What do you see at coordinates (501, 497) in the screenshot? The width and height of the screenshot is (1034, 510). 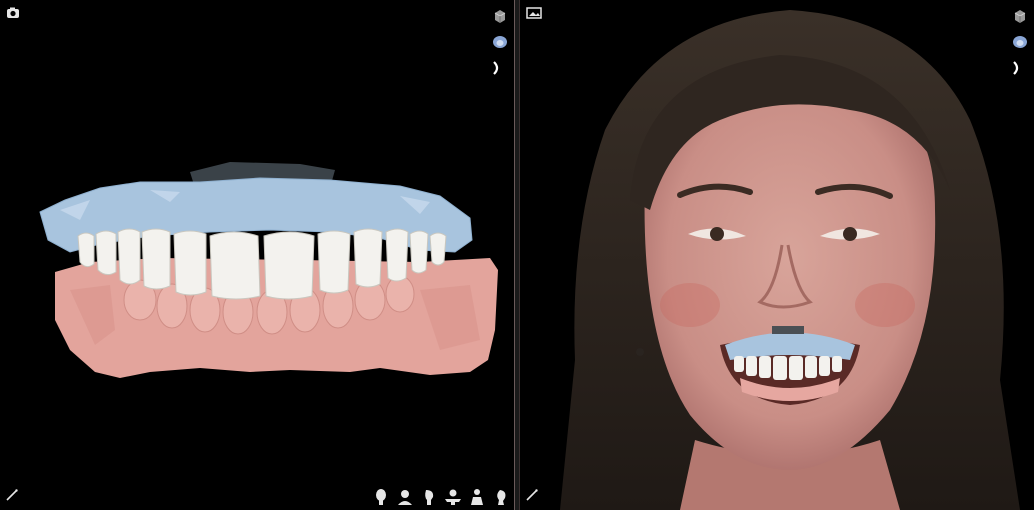 I see `view-profile-icon` at bounding box center [501, 497].